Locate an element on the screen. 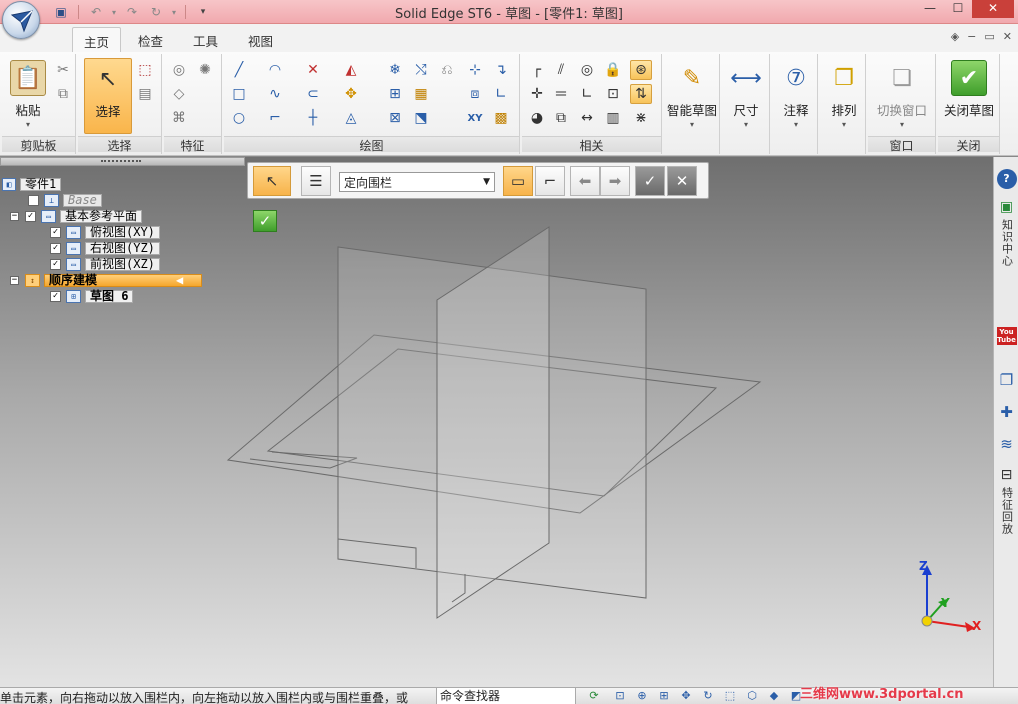  save-icon: ▣ is located at coordinates (61, 12).